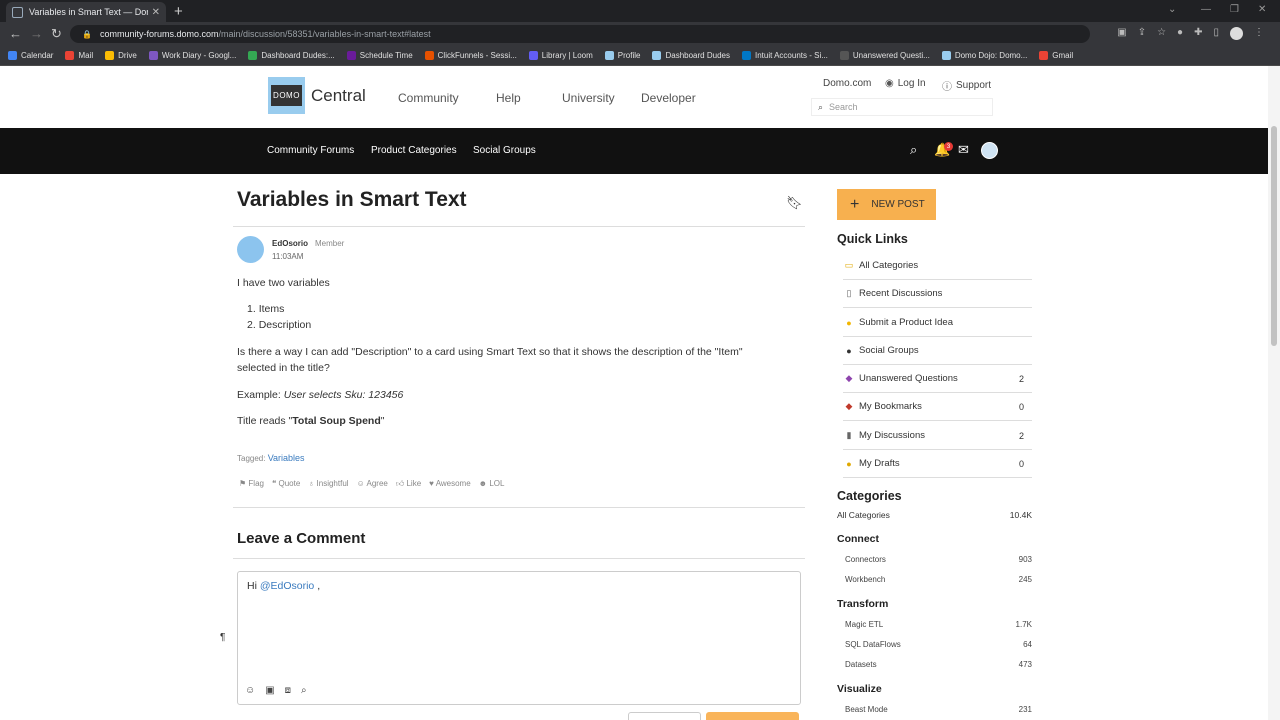 The image size is (1280, 720). I want to click on insightful-button: ♁ Insightful, so click(328, 484).